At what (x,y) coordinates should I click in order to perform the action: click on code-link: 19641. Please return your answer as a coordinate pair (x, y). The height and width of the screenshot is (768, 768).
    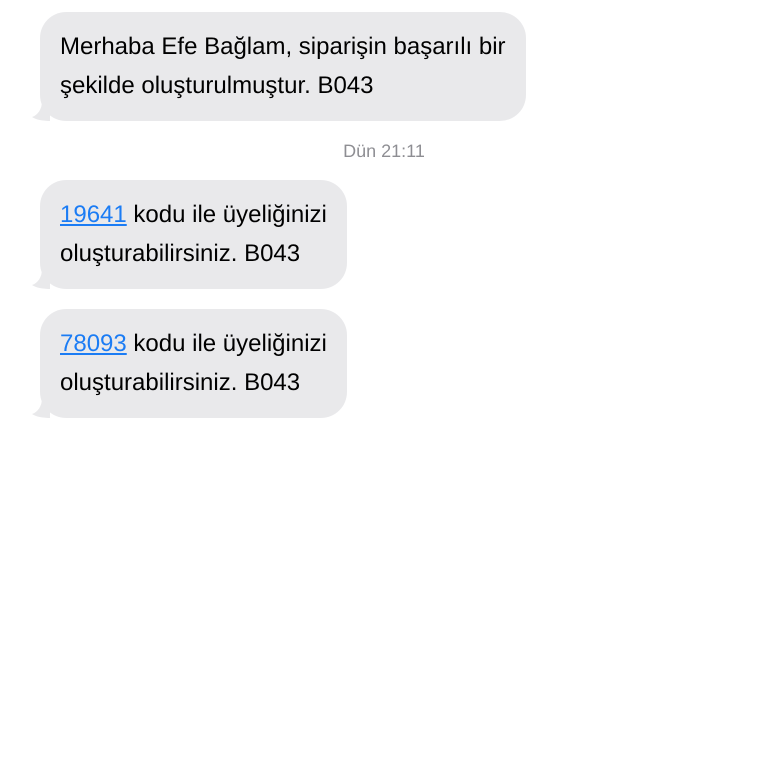
    Looking at the image, I should click on (93, 214).